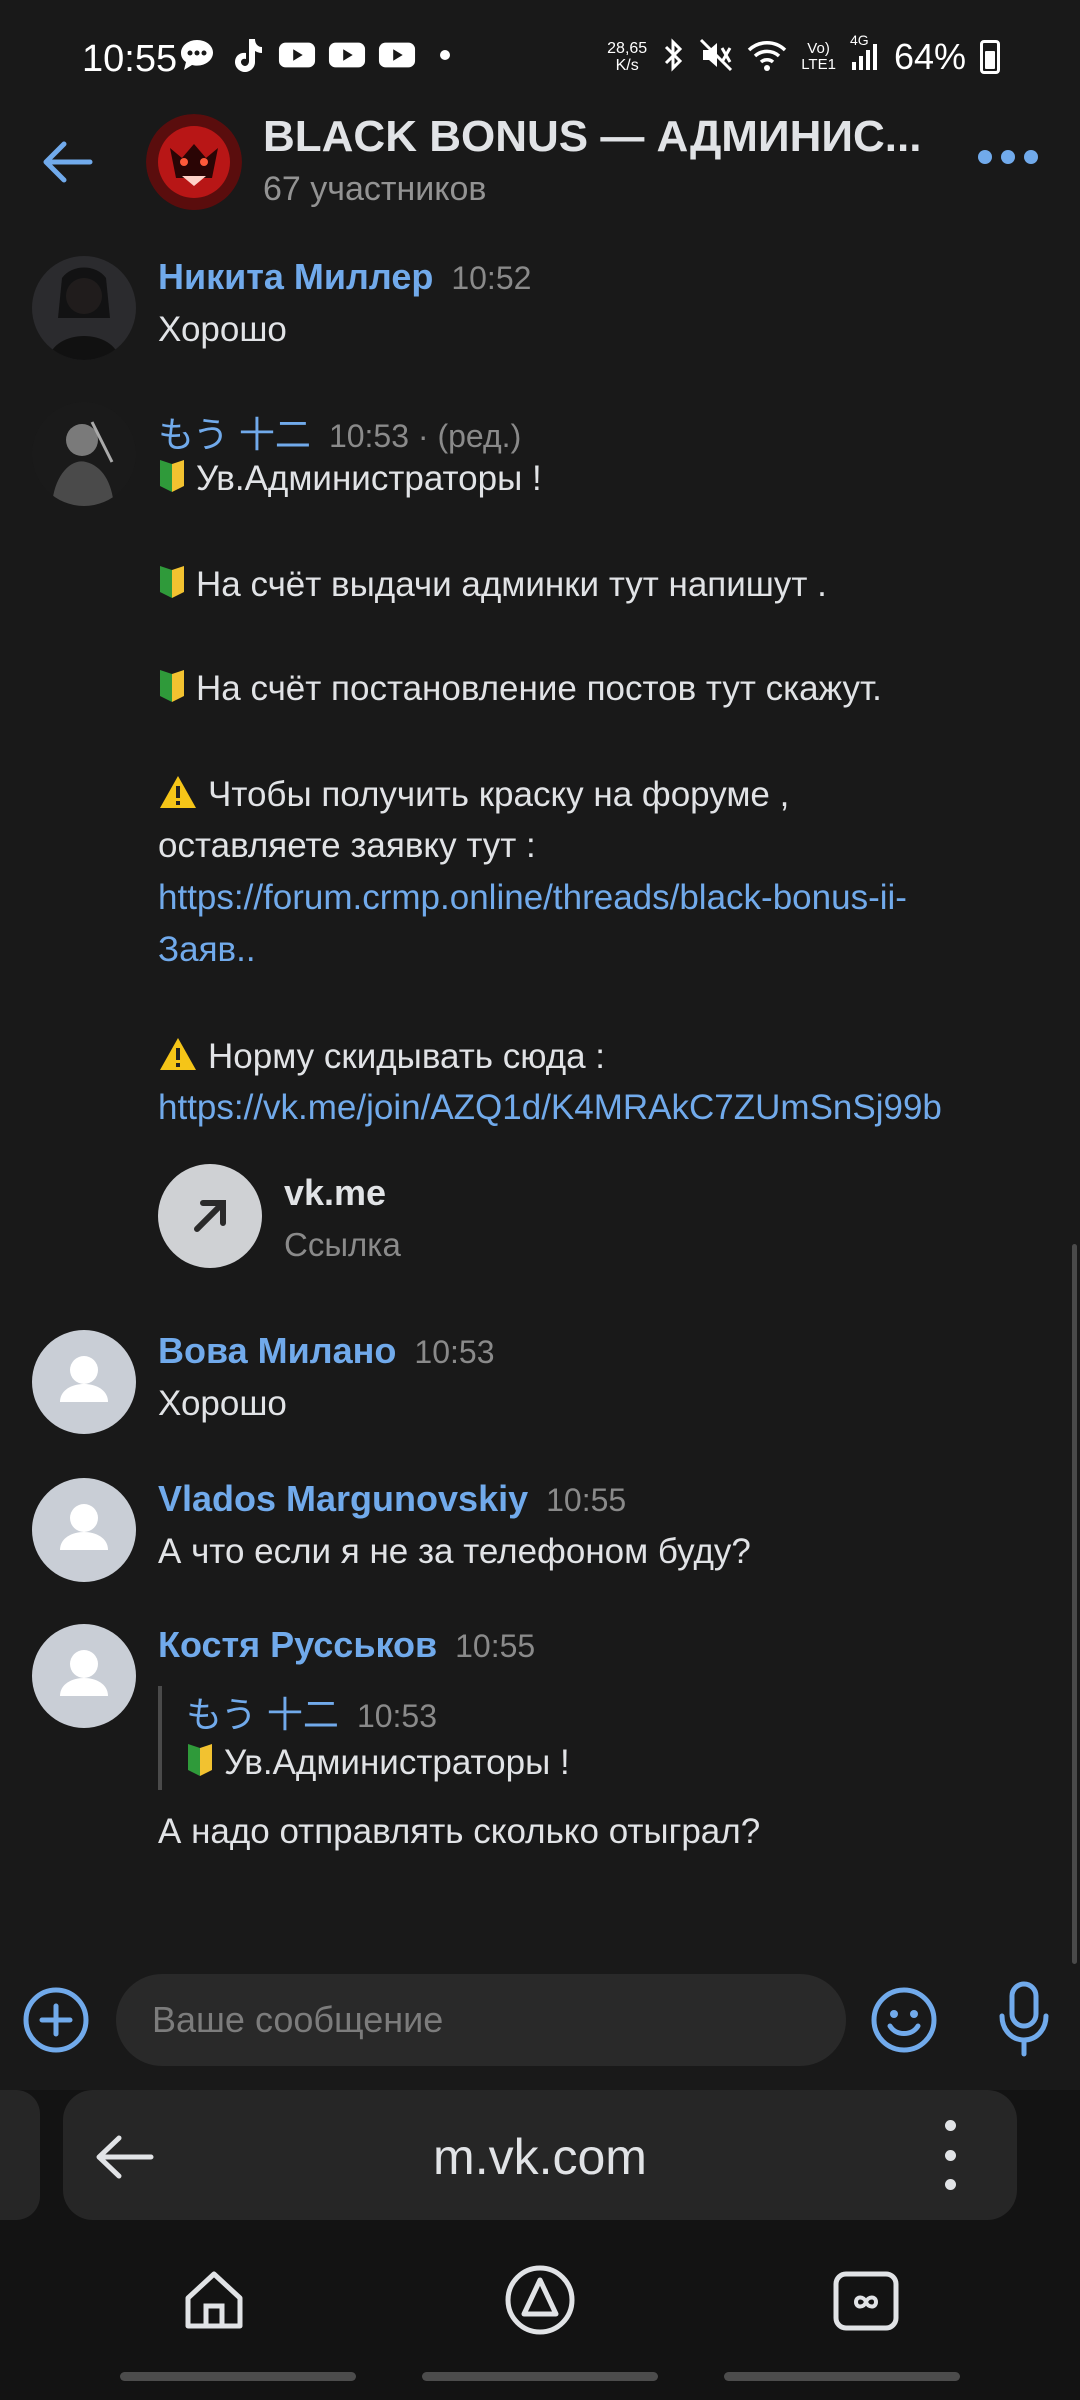  I want to click on scrollbar, so click(1074, 1604).